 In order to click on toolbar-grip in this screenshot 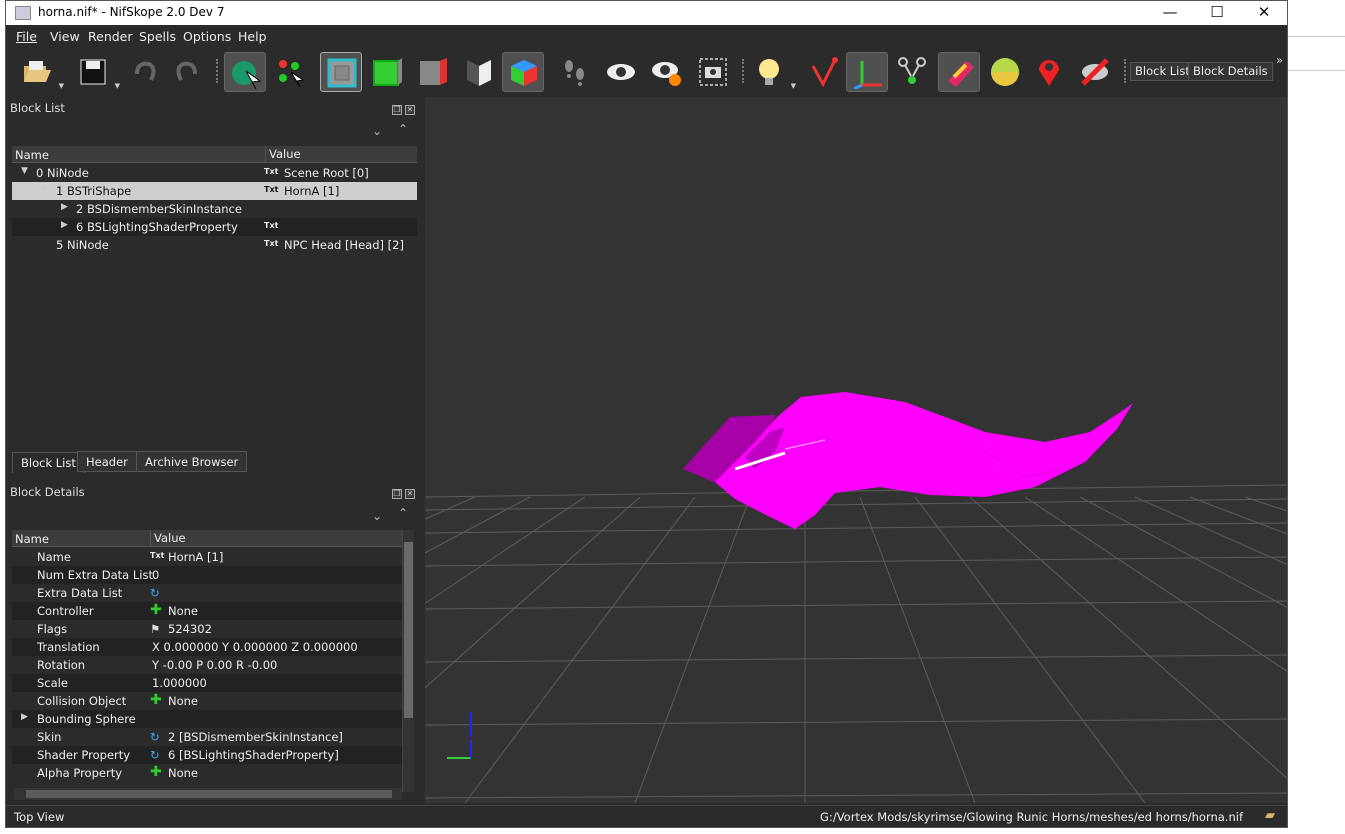, I will do `click(217, 71)`.